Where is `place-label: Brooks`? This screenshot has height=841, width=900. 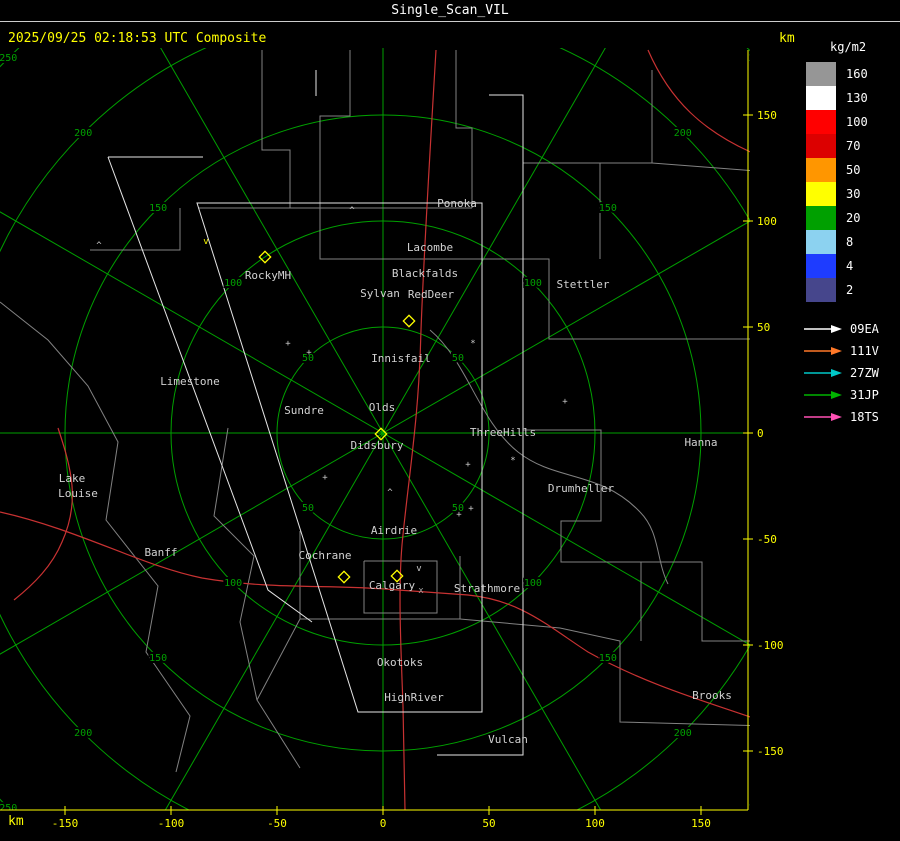 place-label: Brooks is located at coordinates (712, 695).